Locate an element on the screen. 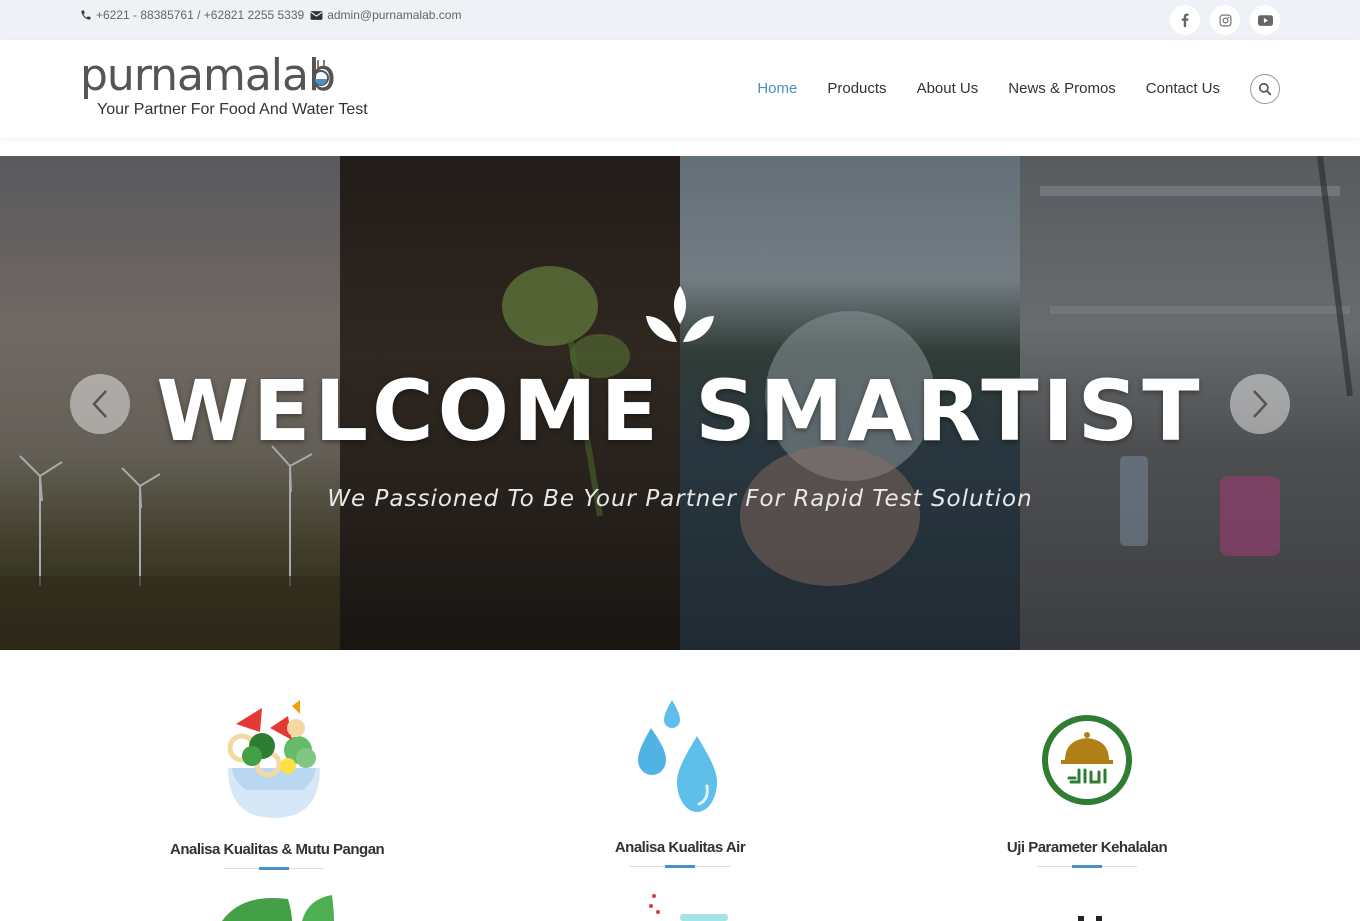 This screenshot has height=921, width=1360. phone-text: +6221 - 88385761 / +62821 2255 5339 is located at coordinates (200, 15).